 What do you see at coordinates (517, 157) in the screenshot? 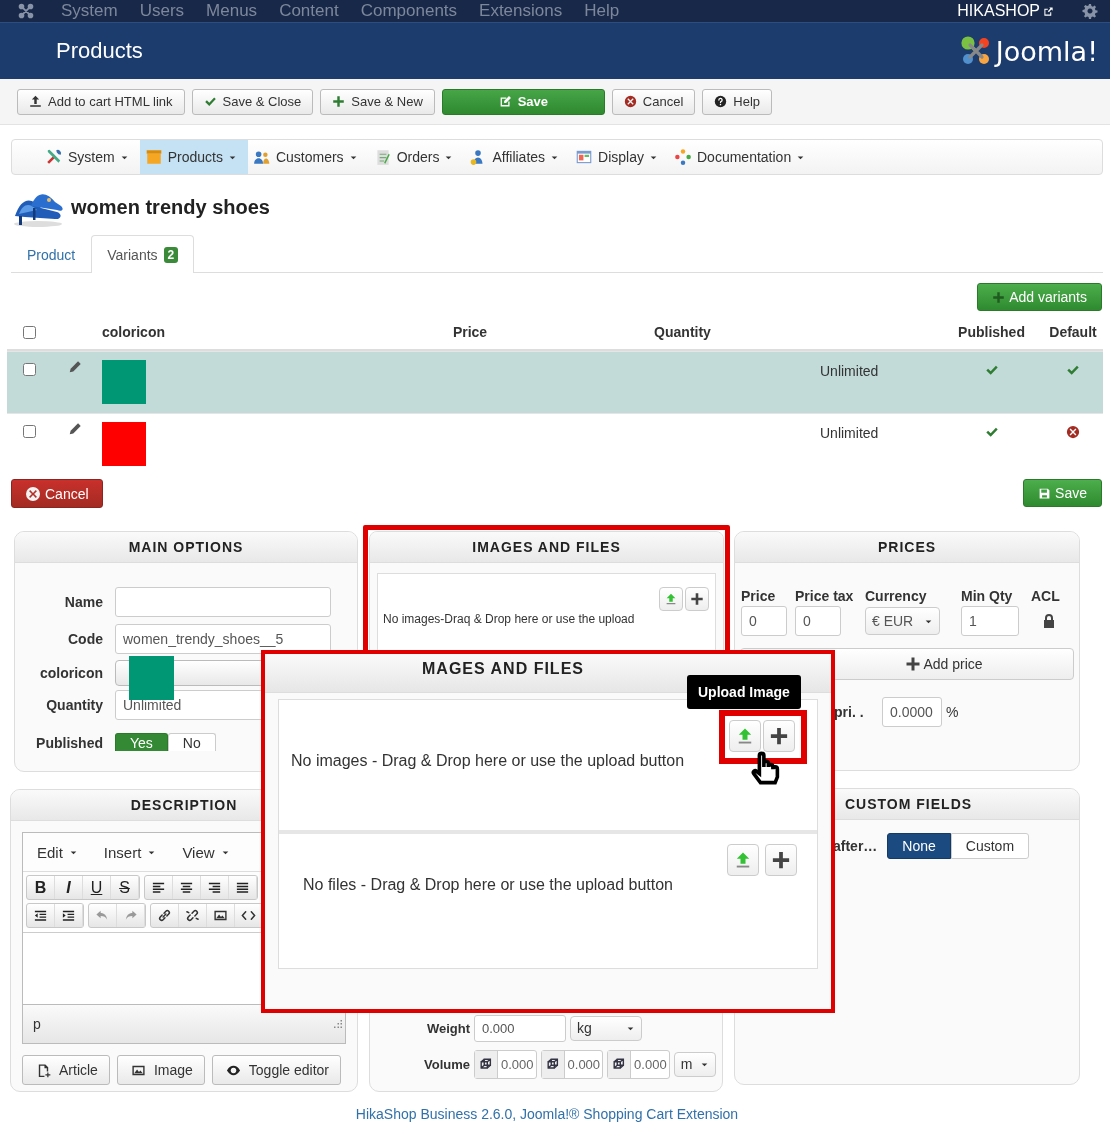
I see `menu-item: Affiliates` at bounding box center [517, 157].